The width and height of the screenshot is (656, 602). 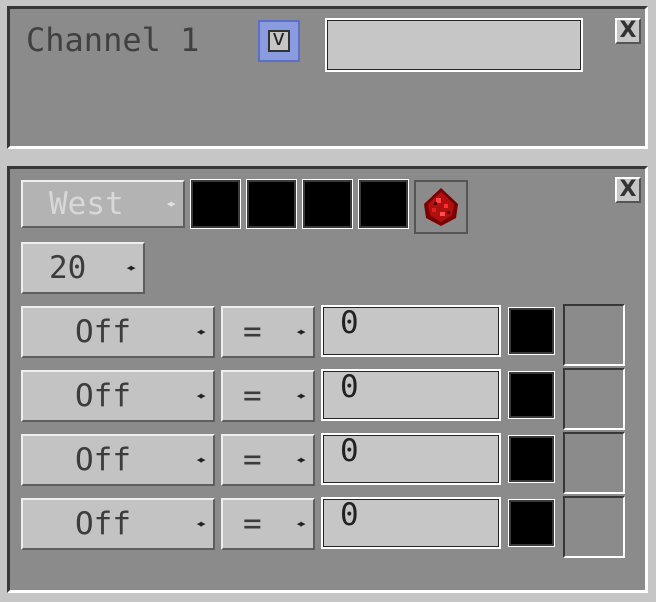 I want to click on redstone-dust-icon, so click(x=441, y=207).